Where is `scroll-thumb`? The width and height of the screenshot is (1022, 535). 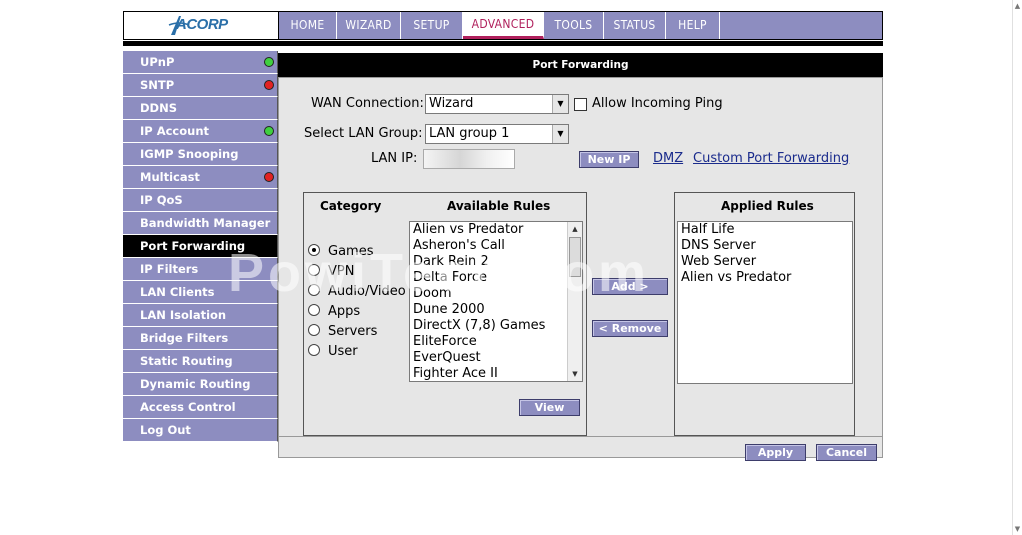 scroll-thumb is located at coordinates (575, 257).